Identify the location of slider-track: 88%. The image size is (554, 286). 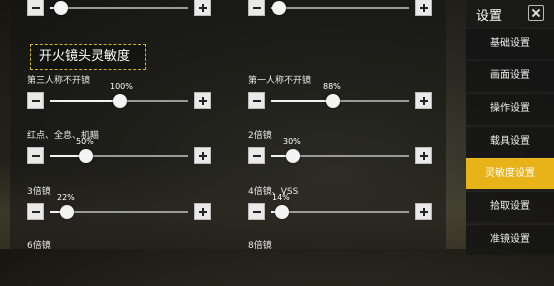
(340, 95).